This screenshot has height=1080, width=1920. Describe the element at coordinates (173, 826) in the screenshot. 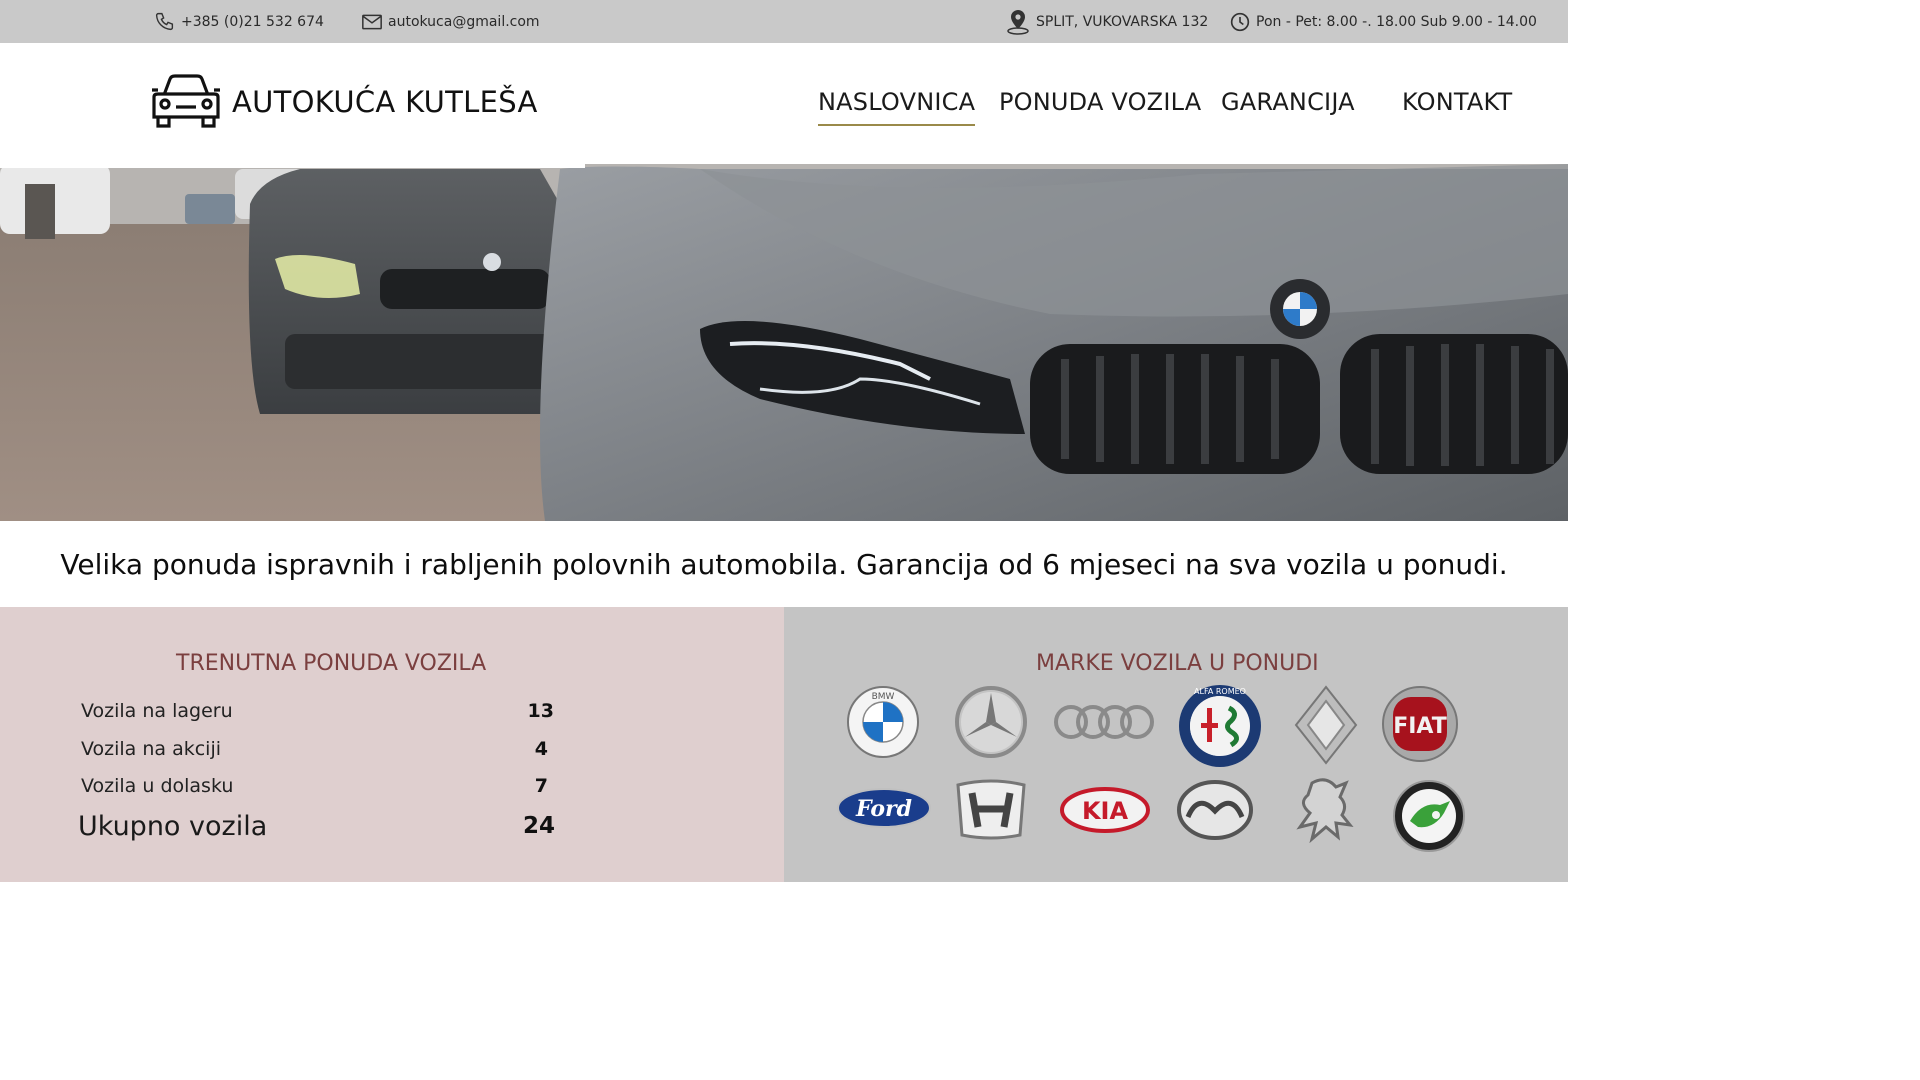

I see `stat-label-total: Ukupno vozila` at that location.